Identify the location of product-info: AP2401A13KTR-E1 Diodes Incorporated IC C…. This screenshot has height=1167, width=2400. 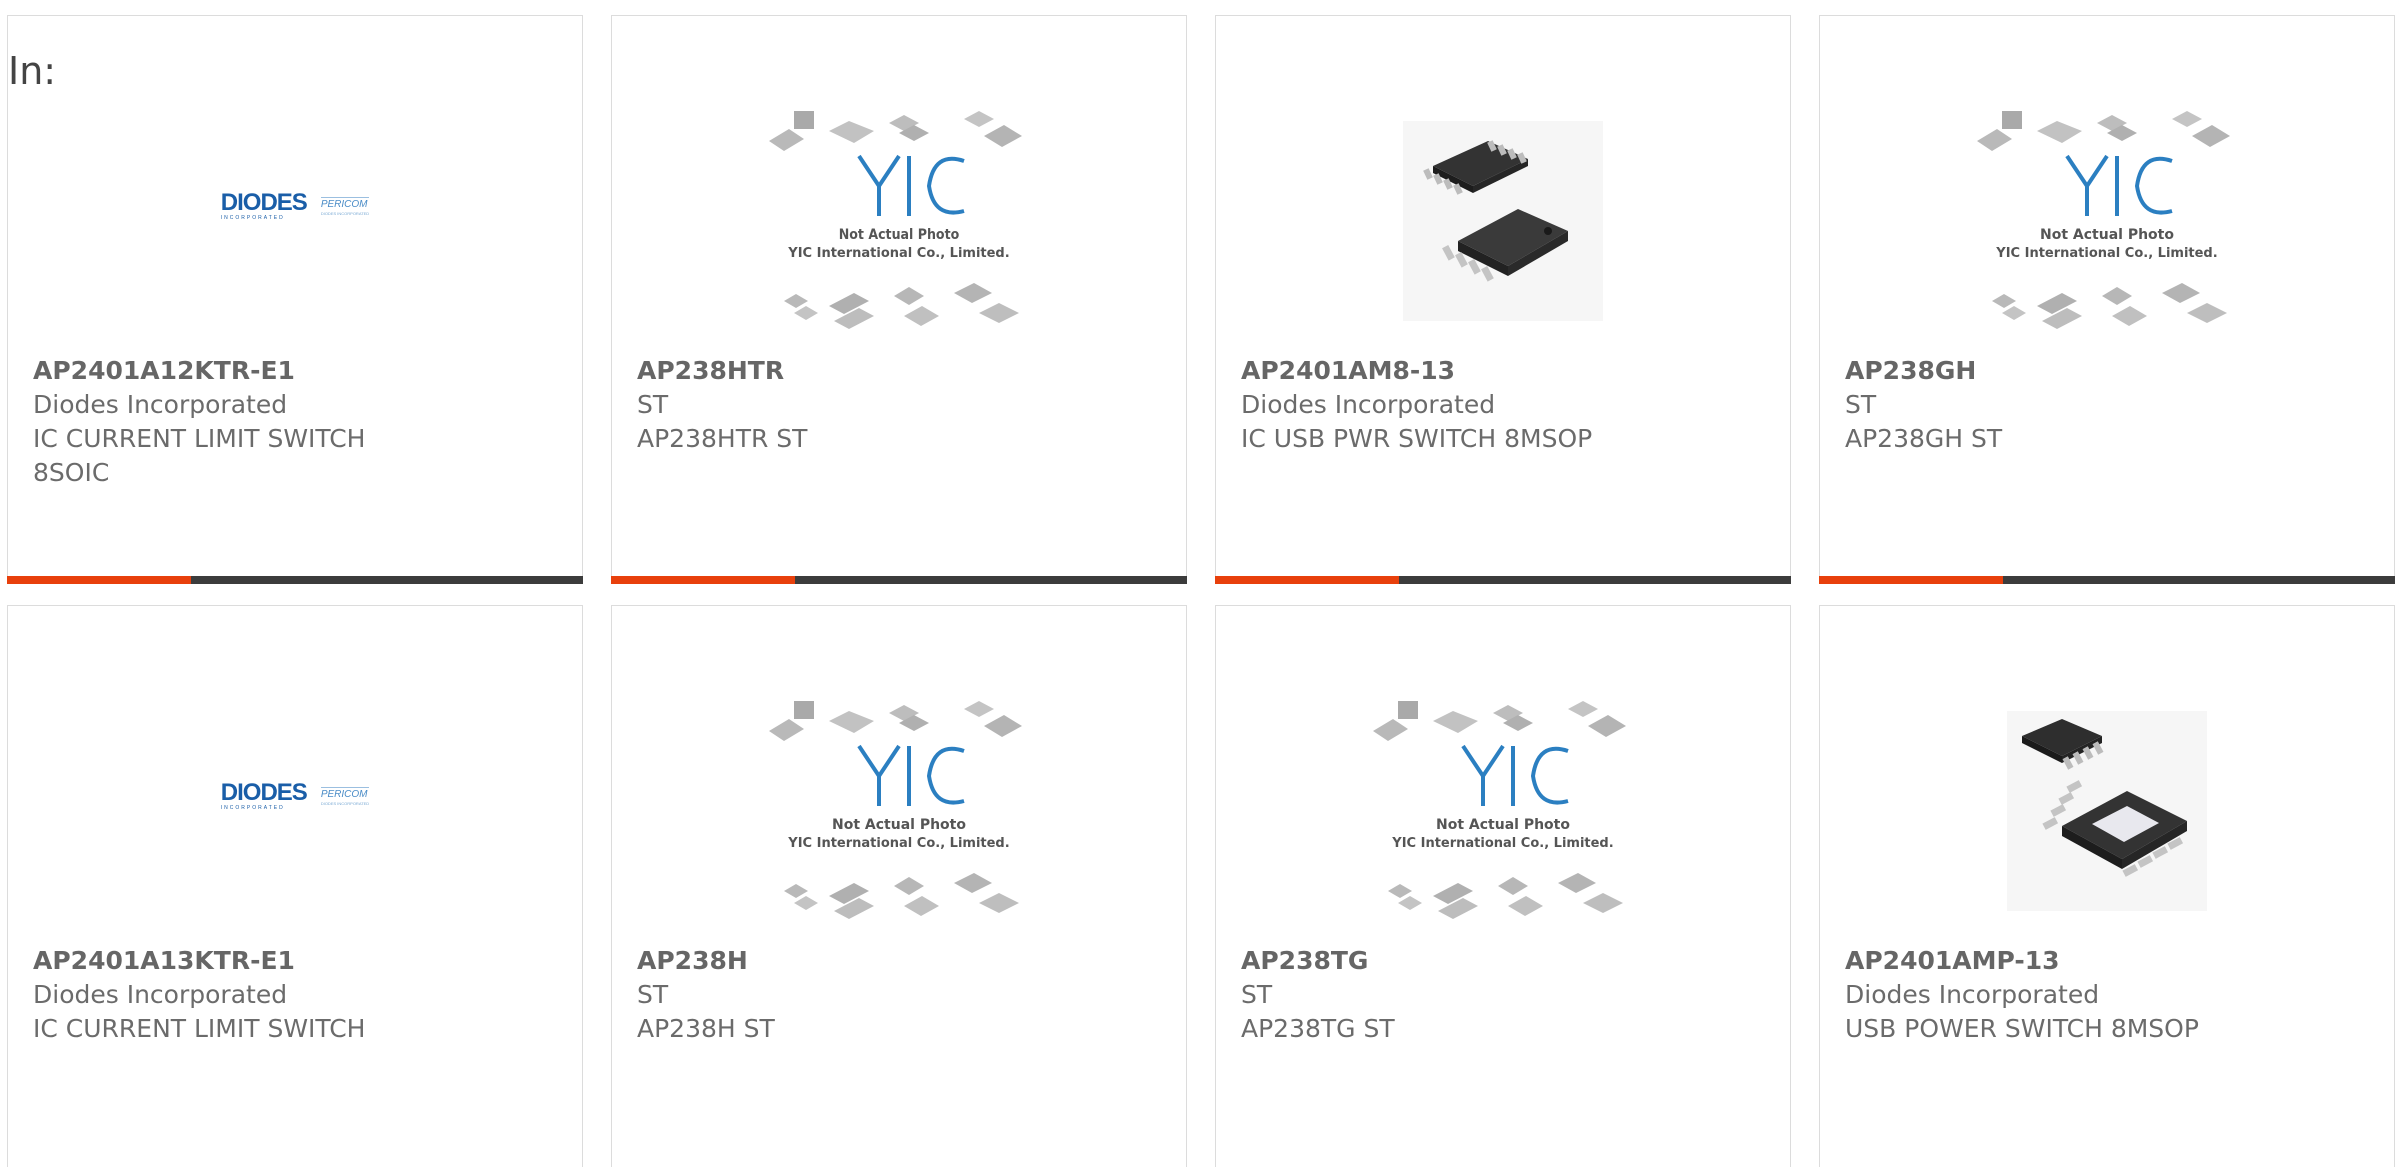
(297, 995).